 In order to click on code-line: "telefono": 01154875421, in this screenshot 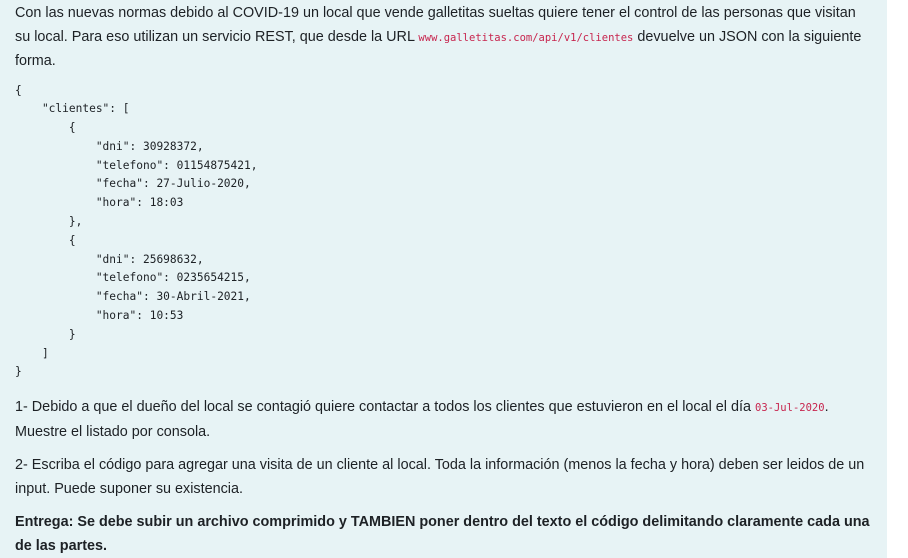, I will do `click(136, 165)`.